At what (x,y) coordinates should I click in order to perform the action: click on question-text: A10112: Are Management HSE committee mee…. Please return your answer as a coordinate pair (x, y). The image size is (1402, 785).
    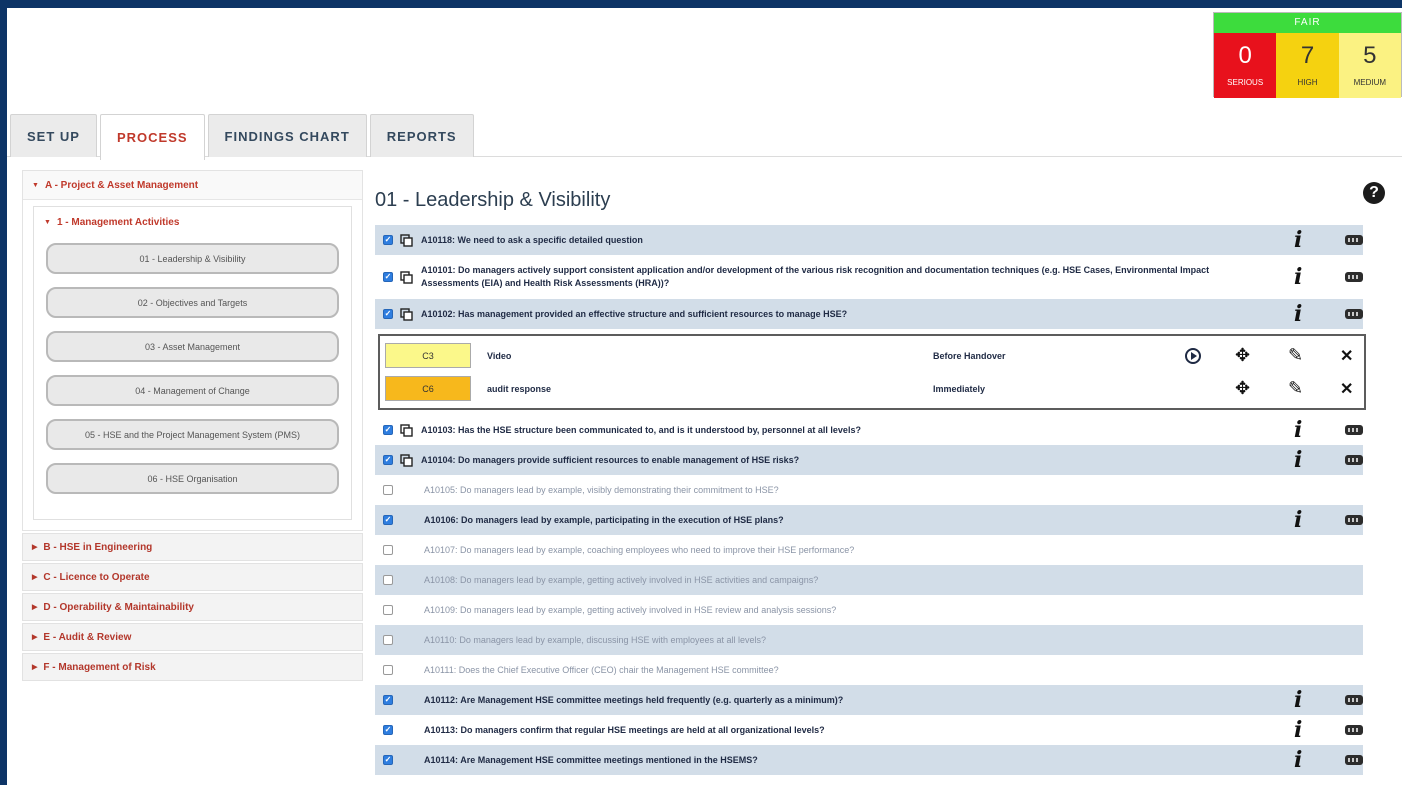
    Looking at the image, I should click on (634, 699).